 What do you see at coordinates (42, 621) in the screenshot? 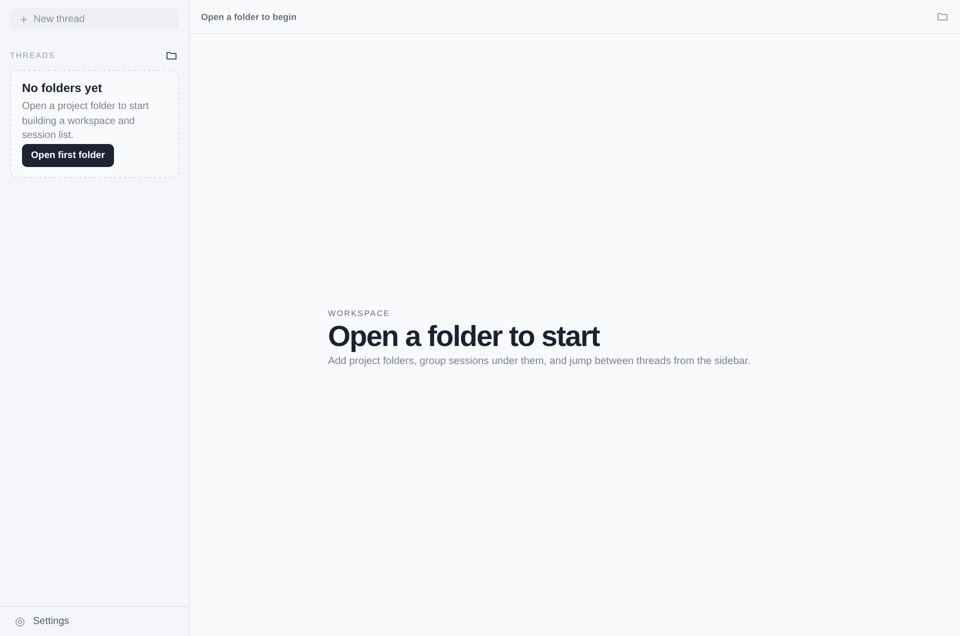
I see `settings-button: Settings` at bounding box center [42, 621].